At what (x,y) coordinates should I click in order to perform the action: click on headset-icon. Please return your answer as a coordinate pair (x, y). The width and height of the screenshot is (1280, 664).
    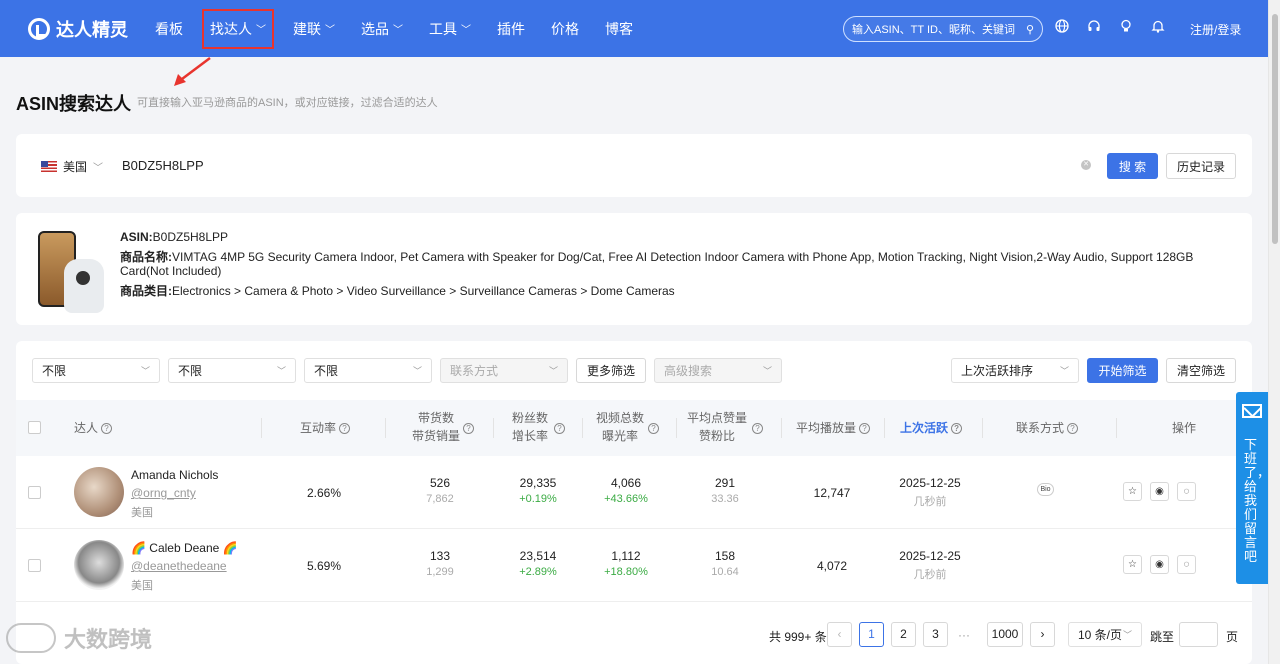
    Looking at the image, I should click on (1094, 28).